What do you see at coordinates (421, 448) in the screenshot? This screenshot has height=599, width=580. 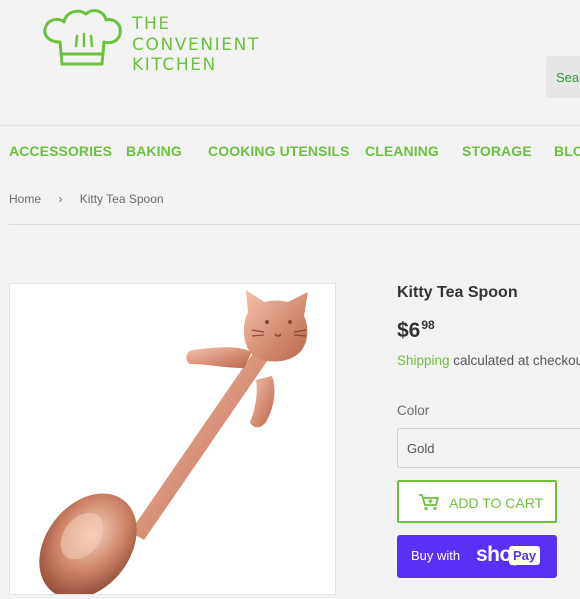 I see `color-selected-value: Gold` at bounding box center [421, 448].